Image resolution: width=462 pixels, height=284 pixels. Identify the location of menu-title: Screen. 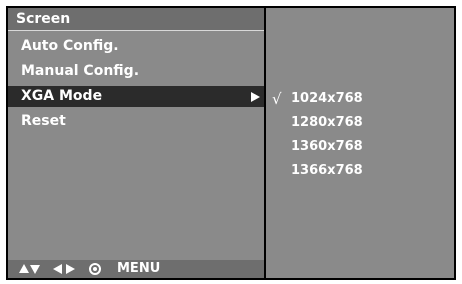
(43, 19).